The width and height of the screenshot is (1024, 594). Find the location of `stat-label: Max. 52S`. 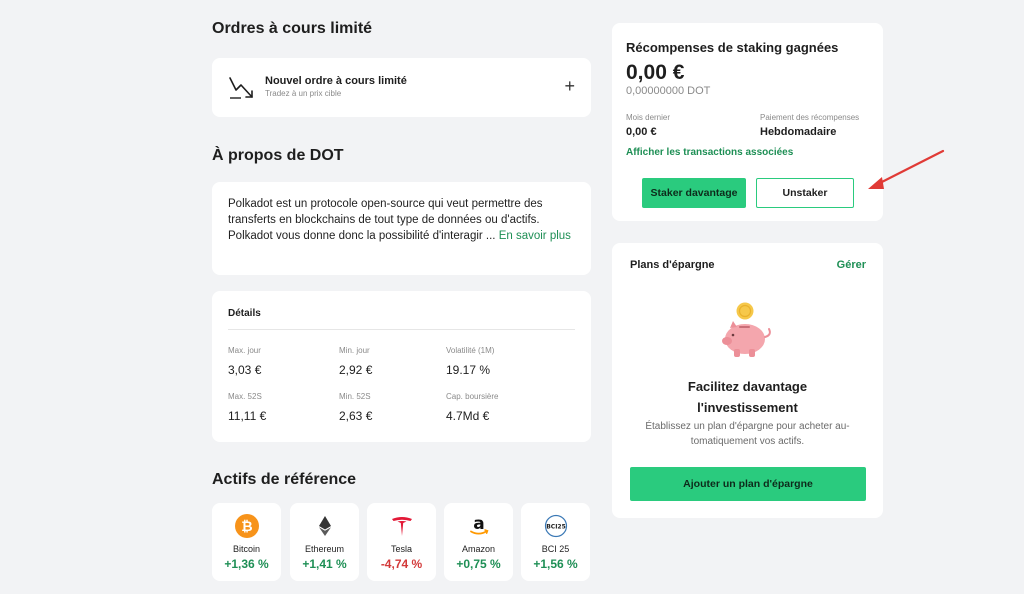

stat-label: Max. 52S is located at coordinates (245, 396).